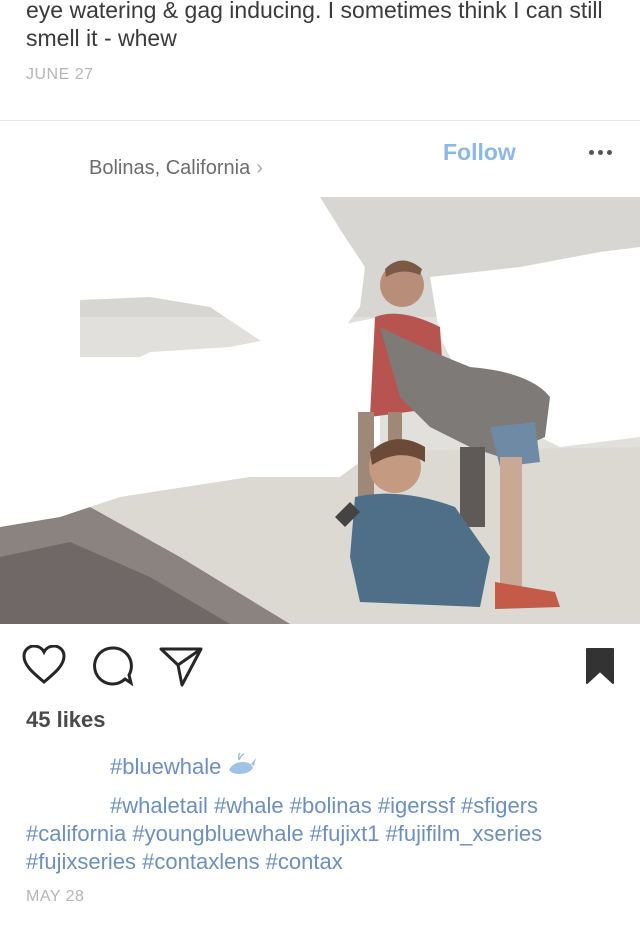  What do you see at coordinates (602, 152) in the screenshot?
I see `more-icon` at bounding box center [602, 152].